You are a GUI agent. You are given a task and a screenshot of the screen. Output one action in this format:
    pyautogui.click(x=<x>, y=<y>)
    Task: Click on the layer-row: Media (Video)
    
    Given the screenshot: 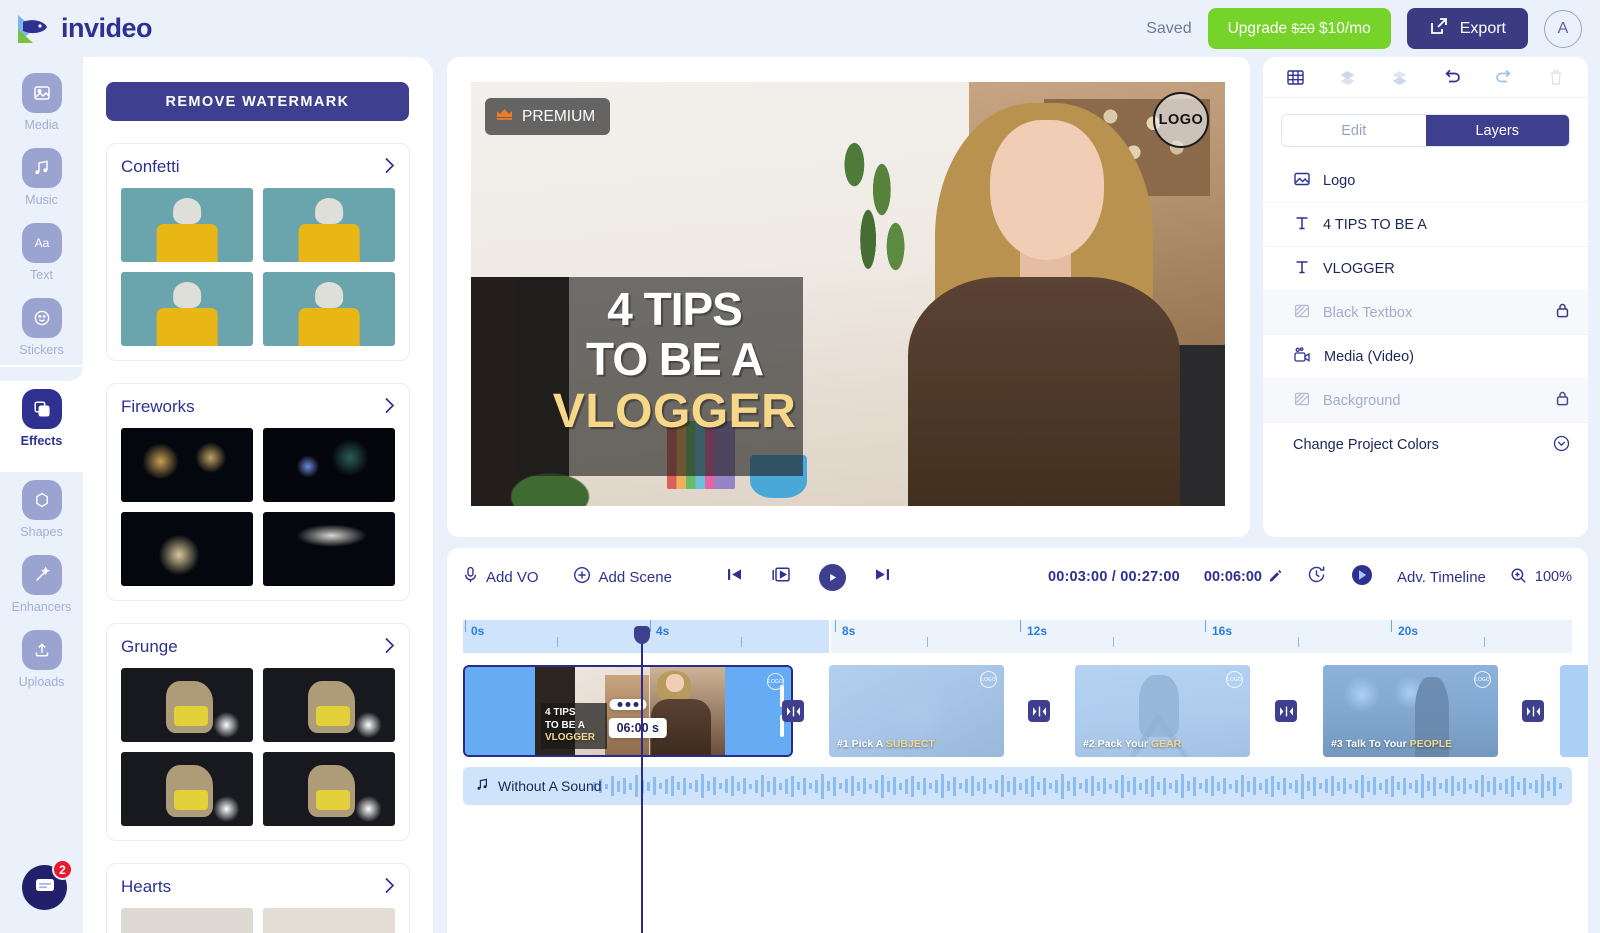 What is the action you would take?
    pyautogui.click(x=1425, y=357)
    